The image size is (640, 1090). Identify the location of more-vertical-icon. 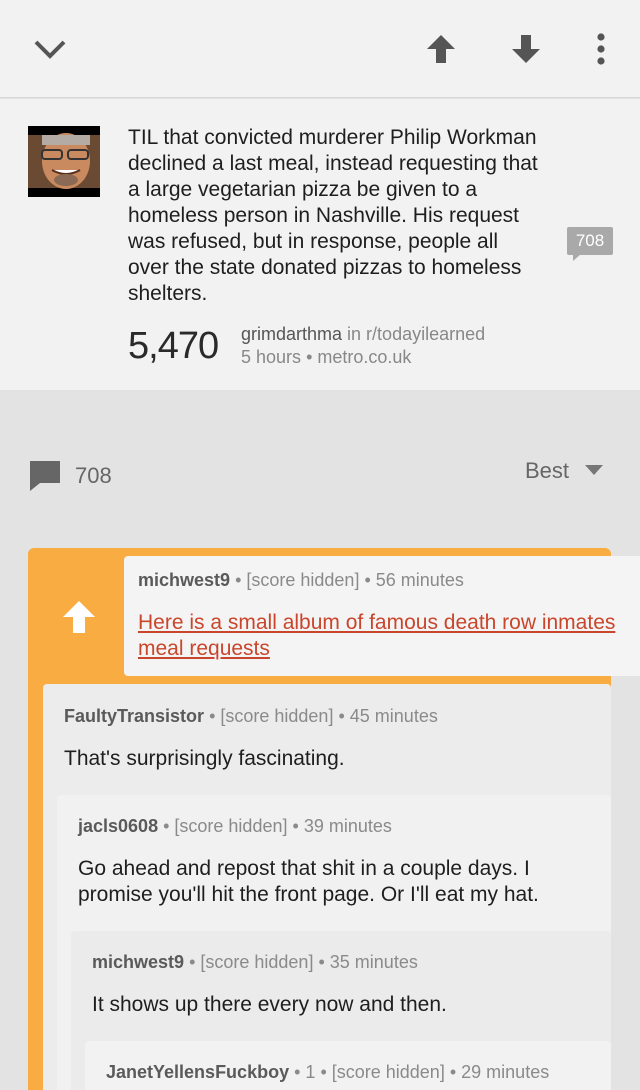
(601, 49).